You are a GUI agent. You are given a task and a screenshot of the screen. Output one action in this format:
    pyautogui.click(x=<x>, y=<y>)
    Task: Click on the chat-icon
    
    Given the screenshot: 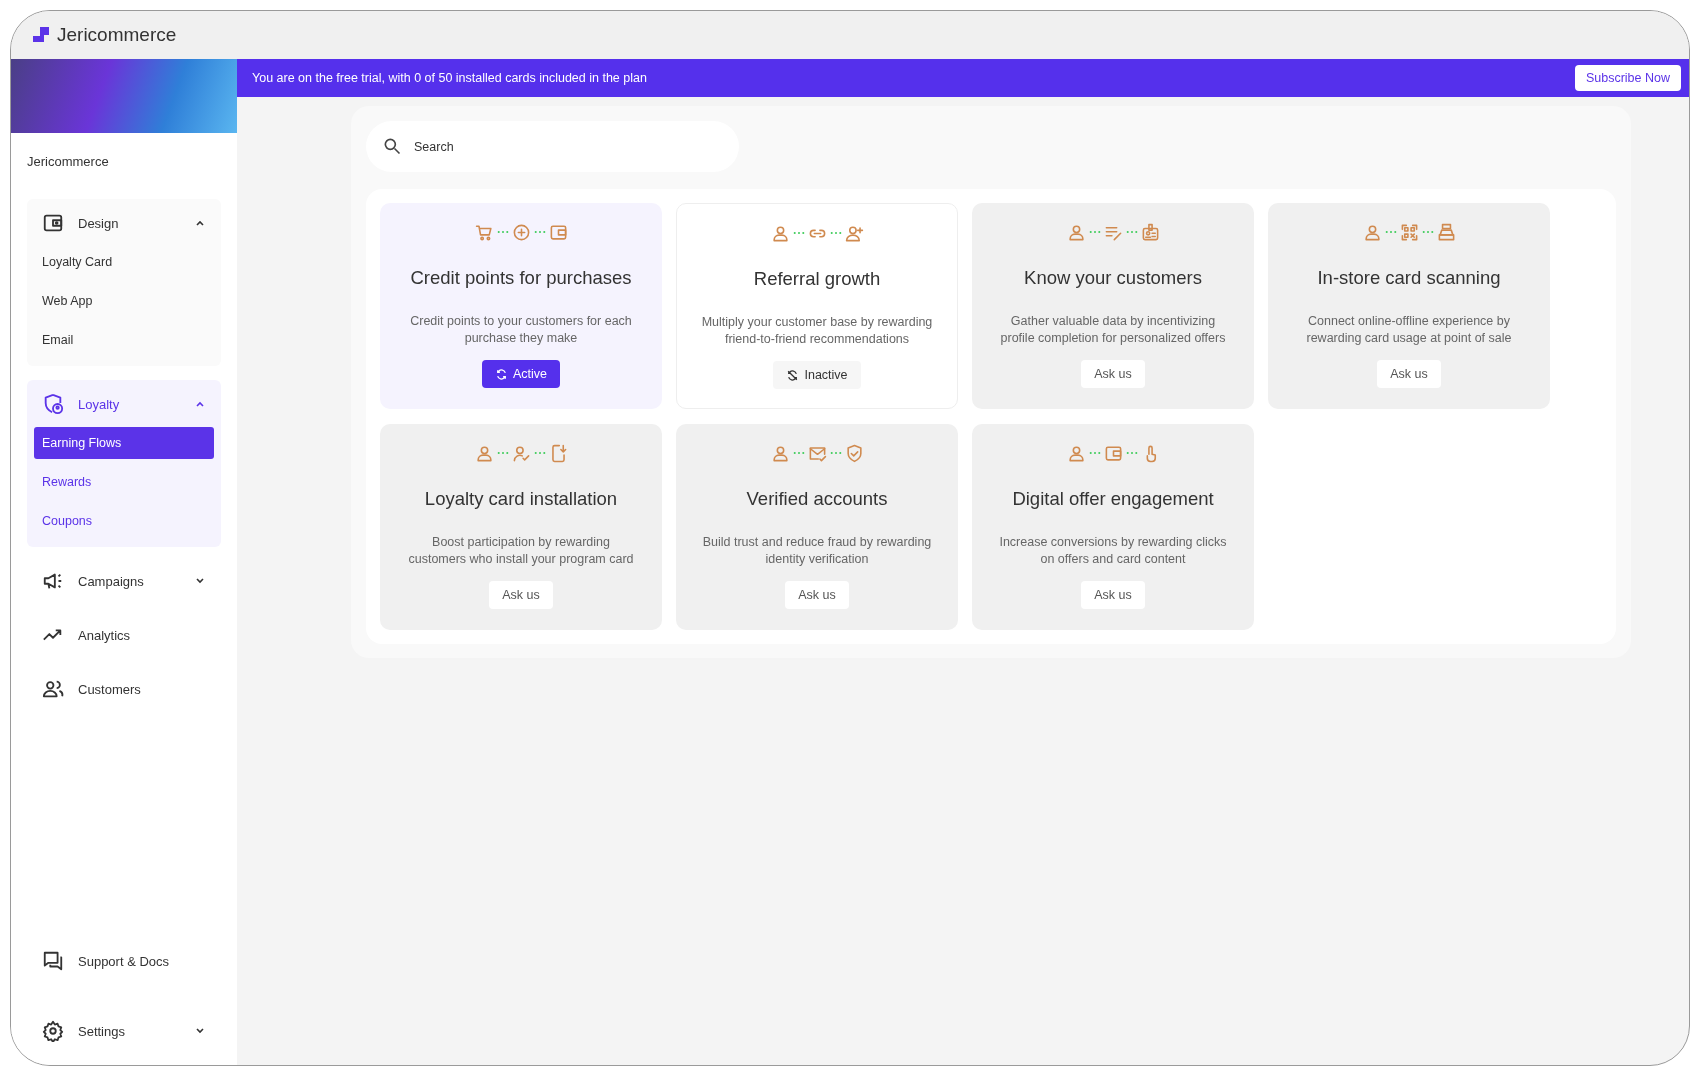 What is the action you would take?
    pyautogui.click(x=53, y=961)
    